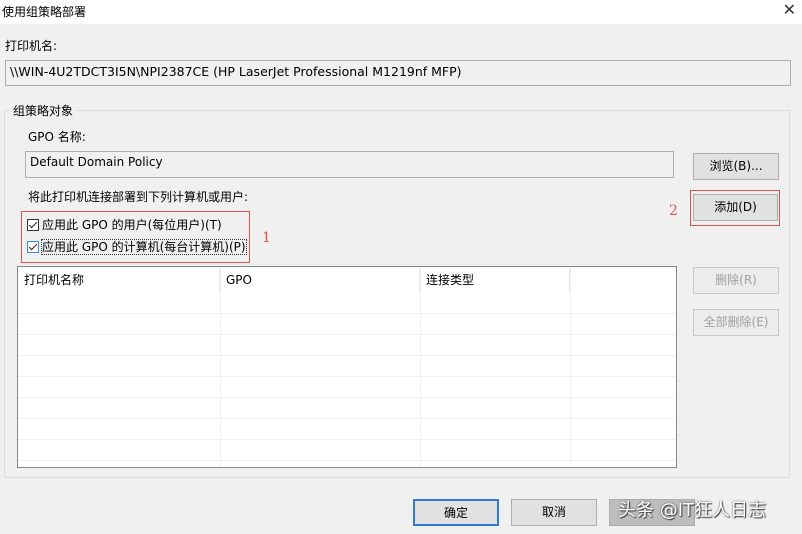 This screenshot has width=802, height=534. I want to click on cancel-button: 取消, so click(554, 512).